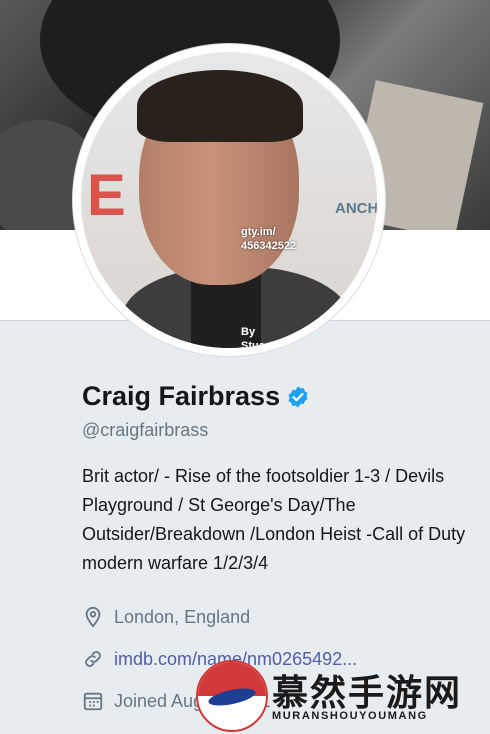 The width and height of the screenshot is (490, 734). Describe the element at coordinates (269, 246) in the screenshot. I see `watermark-id: 456342522` at that location.